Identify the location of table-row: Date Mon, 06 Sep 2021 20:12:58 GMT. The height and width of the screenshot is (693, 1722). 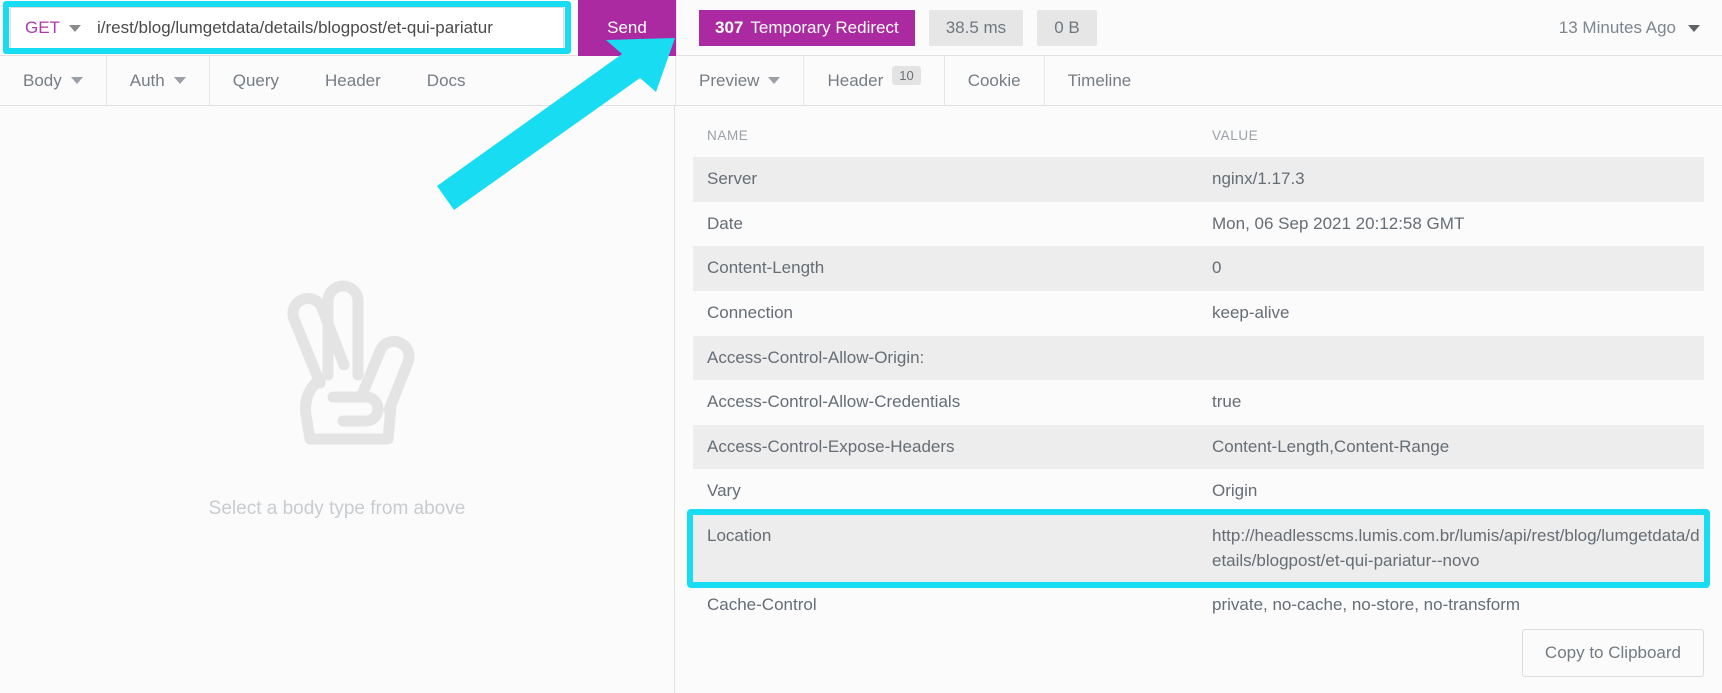
(1198, 224).